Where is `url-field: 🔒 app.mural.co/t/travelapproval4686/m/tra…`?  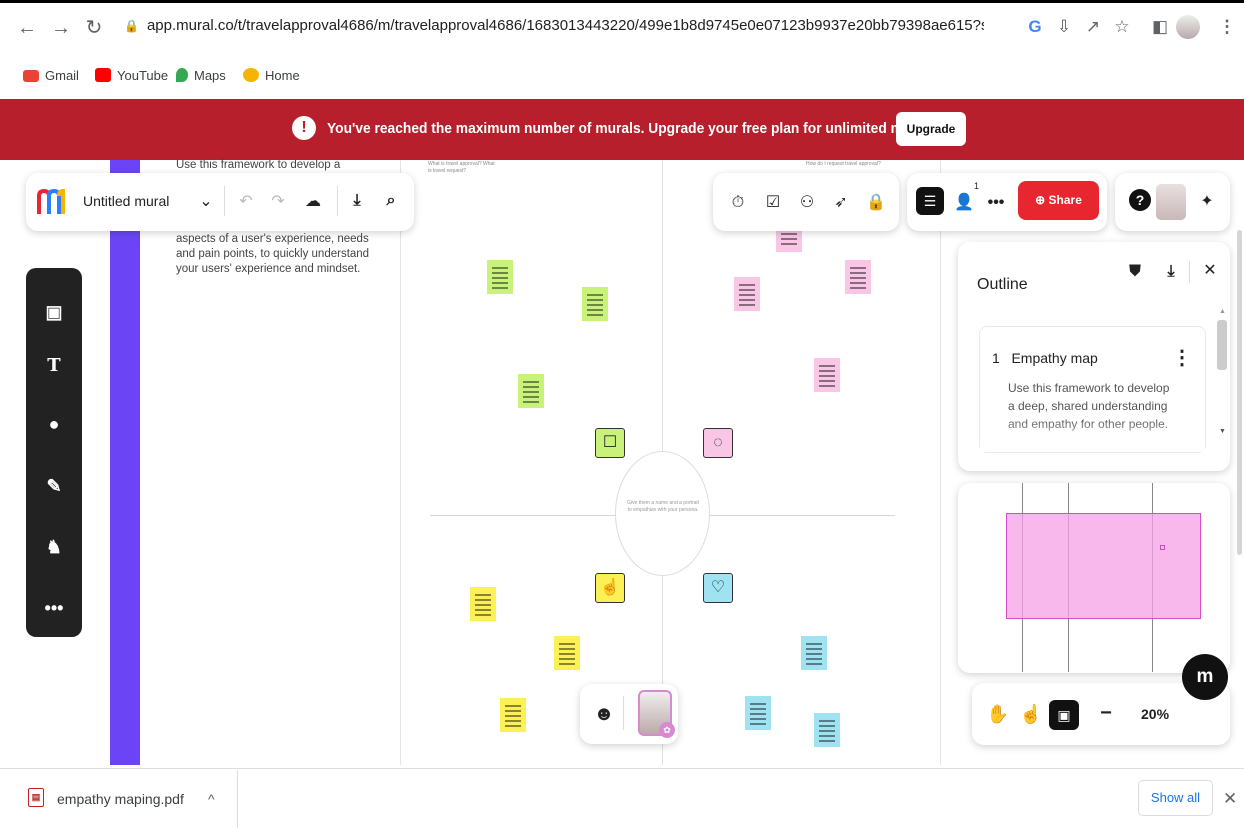
url-field: 🔒 app.mural.co/t/travelapproval4686/m/tra… is located at coordinates (554, 25).